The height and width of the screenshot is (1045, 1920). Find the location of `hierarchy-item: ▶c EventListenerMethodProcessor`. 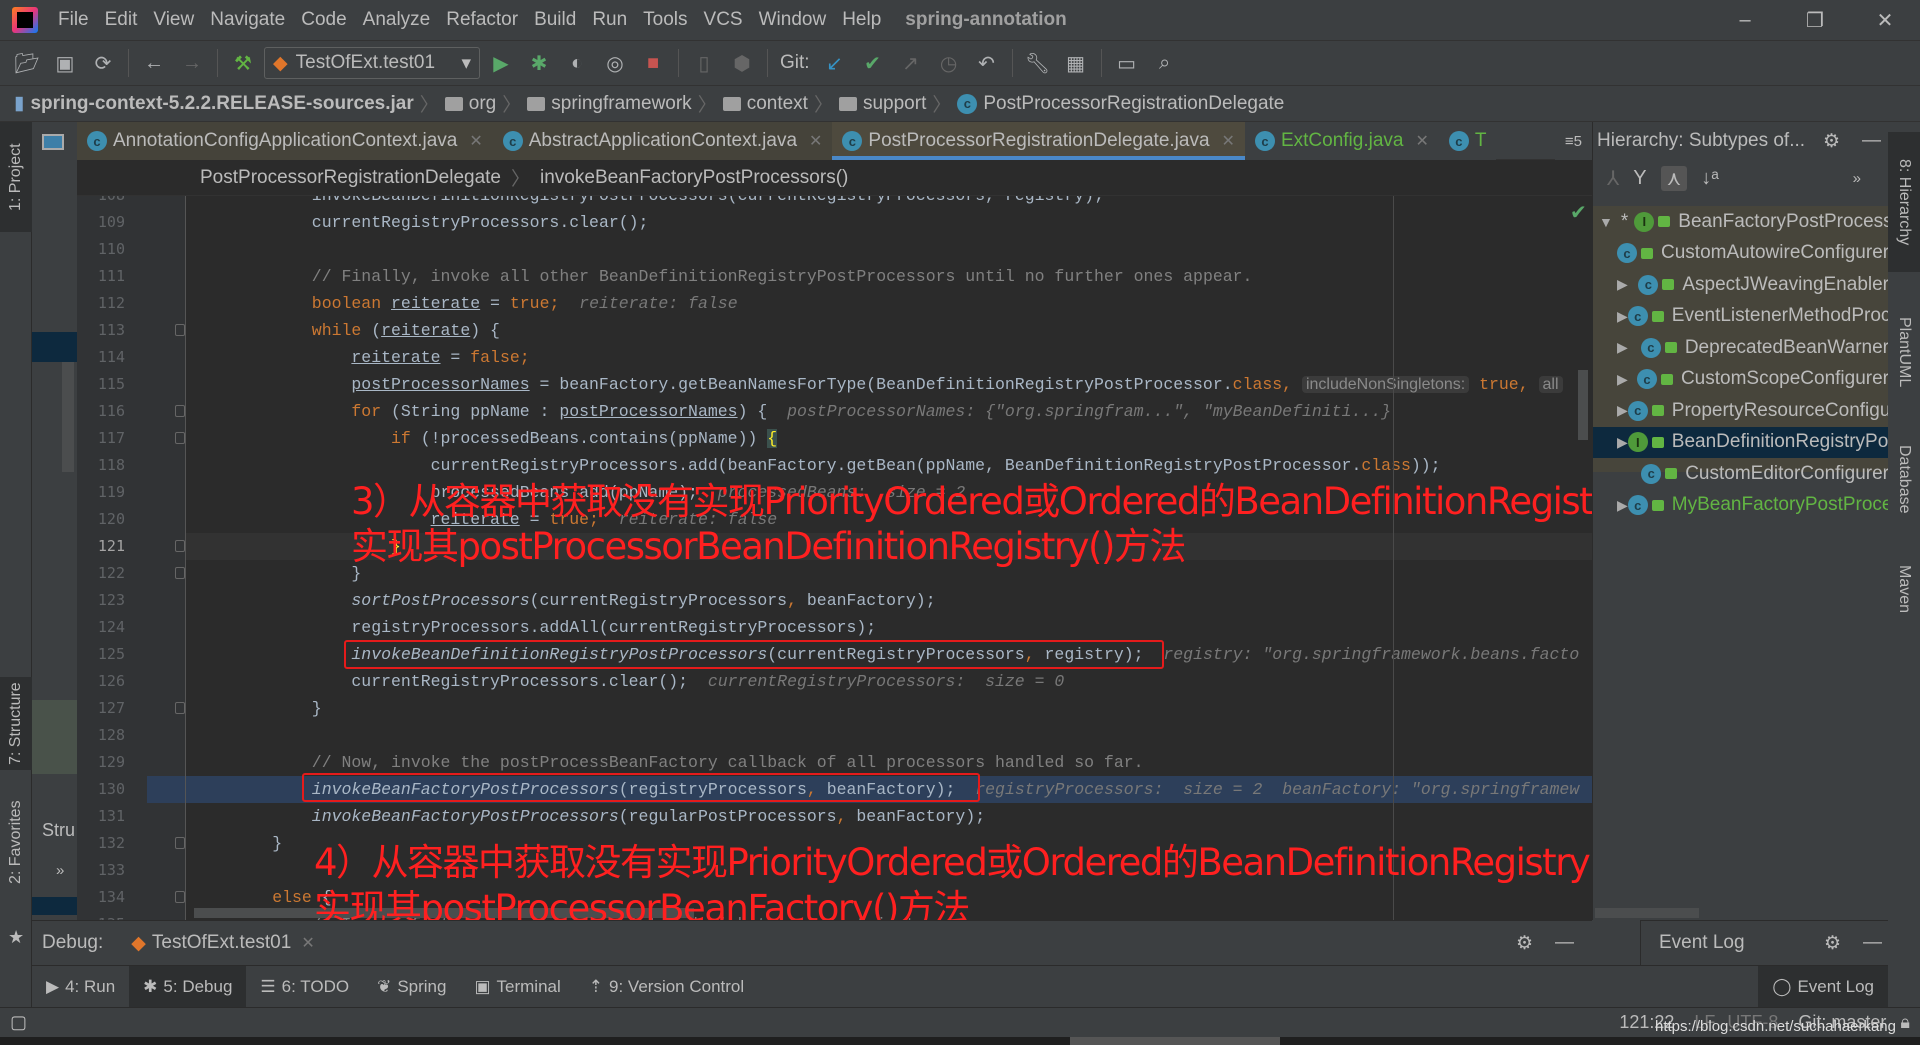

hierarchy-item: ▶c EventListenerMethodProcessor is located at coordinates (1740, 316).